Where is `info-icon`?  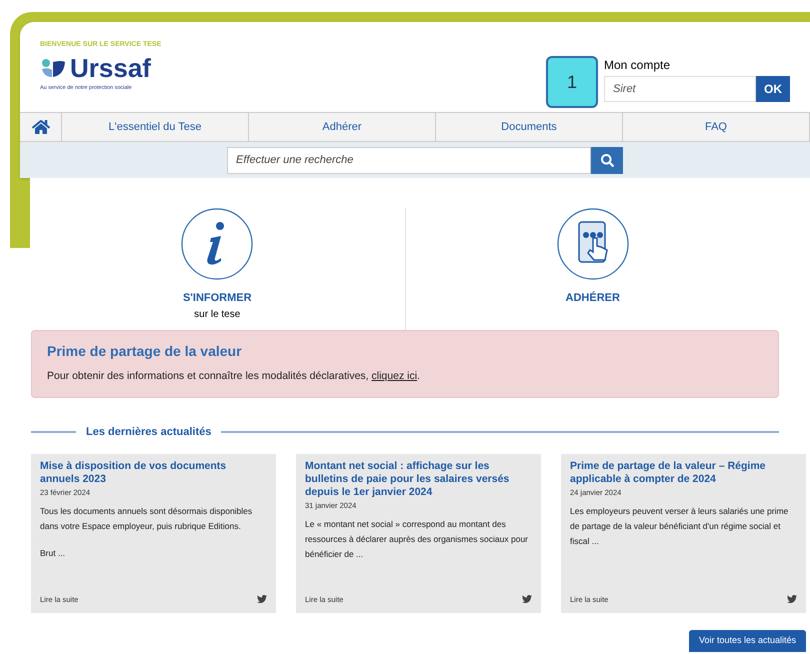 info-icon is located at coordinates (217, 244).